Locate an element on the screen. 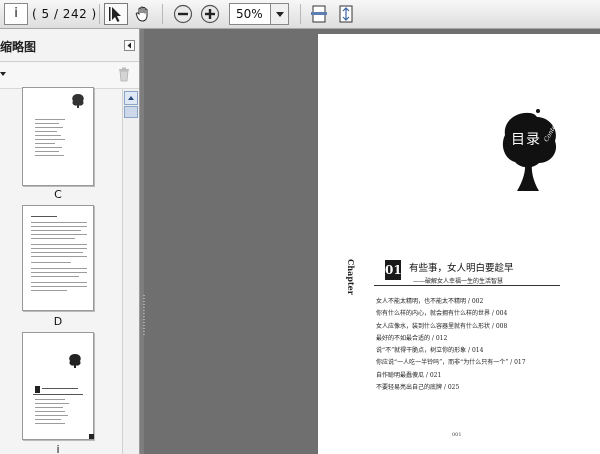  toc-entry: 你应说“一人吃一半铃吗”，而非“为什么只有一个” / 017 is located at coordinates (451, 363).